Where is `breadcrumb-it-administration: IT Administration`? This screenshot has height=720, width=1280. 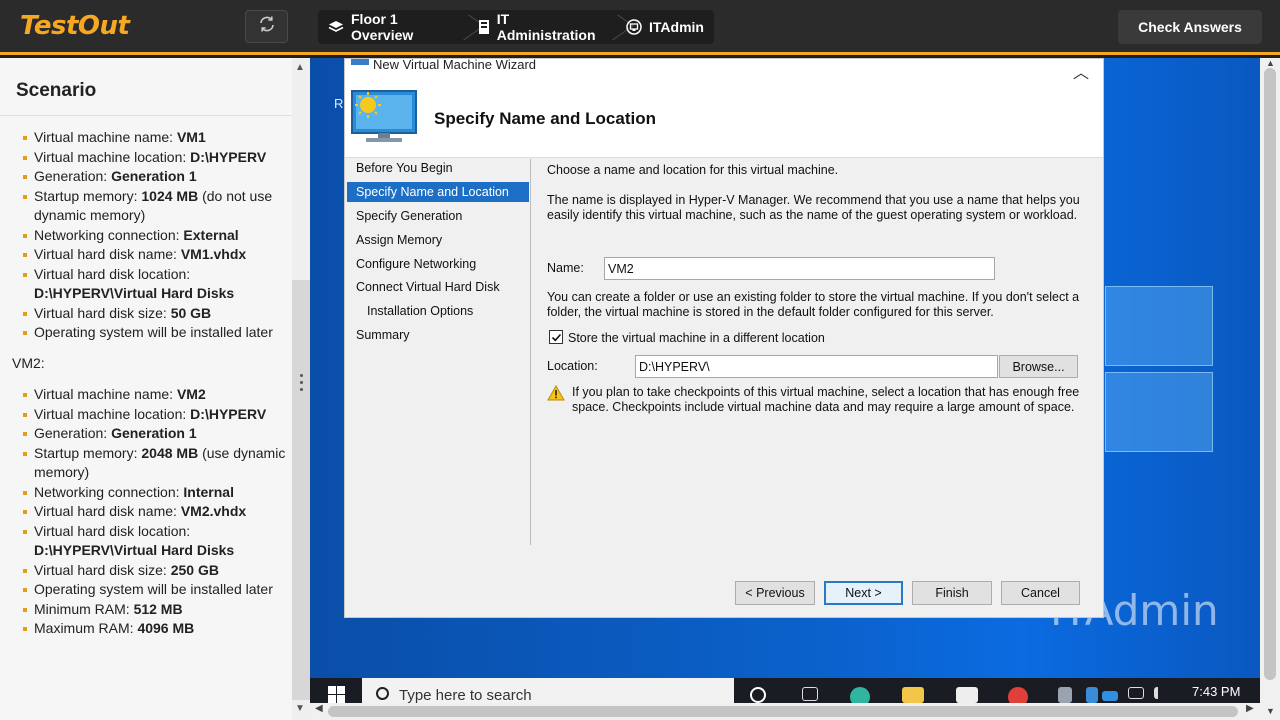 breadcrumb-it-administration: IT Administration is located at coordinates (537, 27).